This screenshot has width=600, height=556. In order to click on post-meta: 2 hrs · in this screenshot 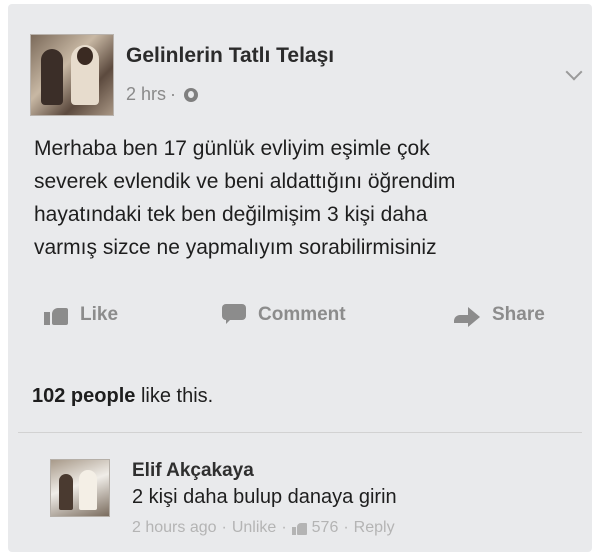, I will do `click(162, 94)`.